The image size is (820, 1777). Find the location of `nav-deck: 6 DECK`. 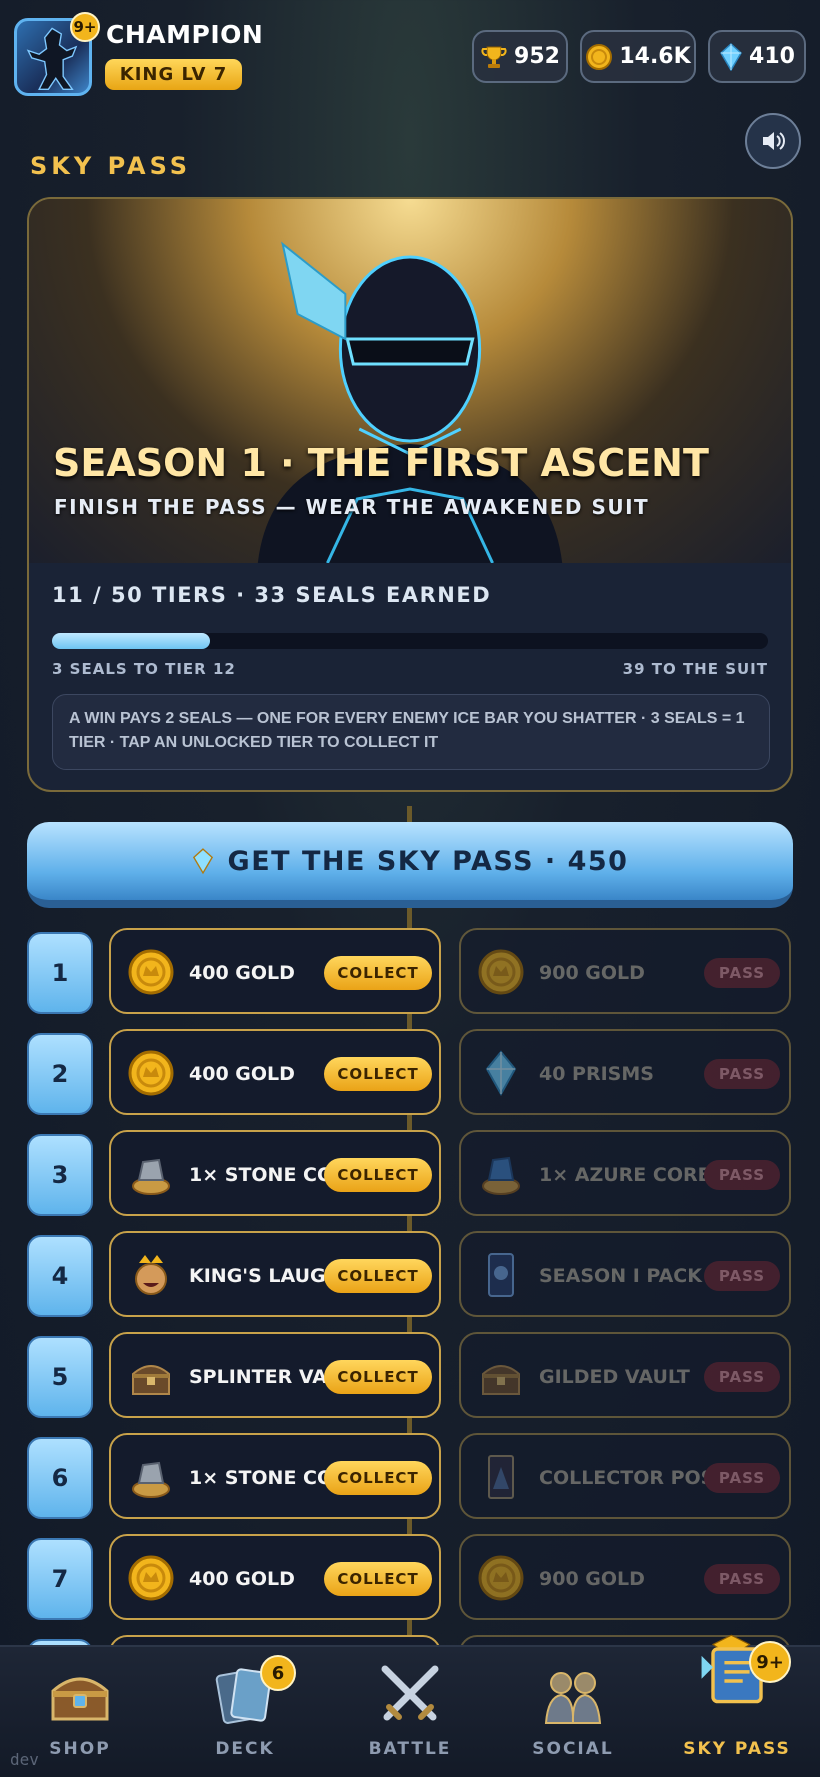

nav-deck: 6 DECK is located at coordinates (245, 1712).